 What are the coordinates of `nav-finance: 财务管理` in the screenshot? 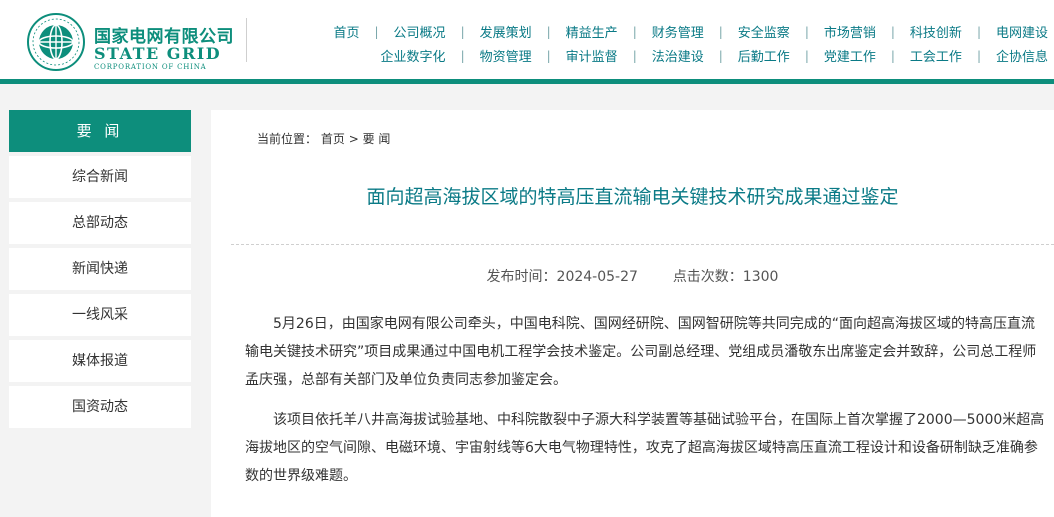 It's located at (678, 31).